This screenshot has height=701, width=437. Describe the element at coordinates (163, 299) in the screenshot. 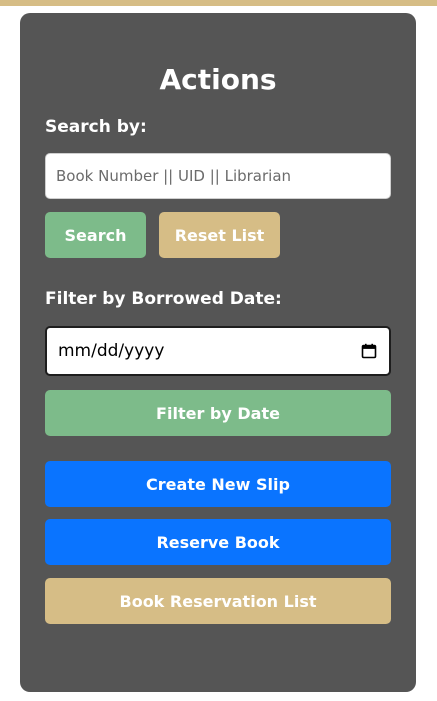

I see `filter-date-label: Filter by Borrowed Date:` at that location.